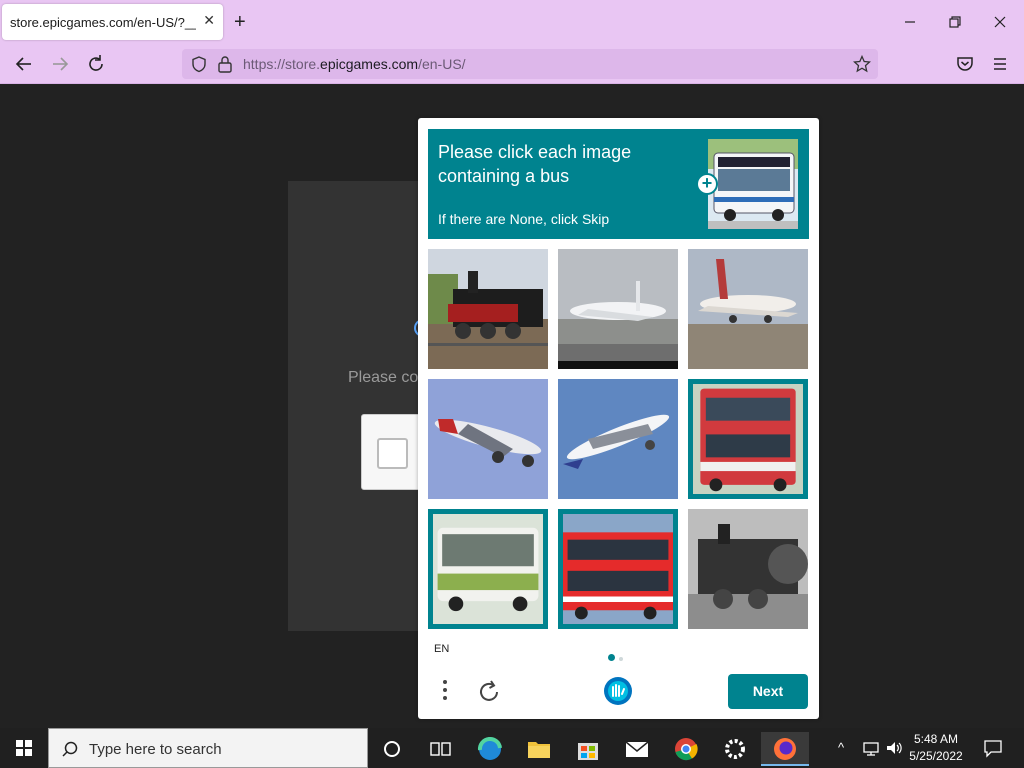 This screenshot has width=1024, height=768. What do you see at coordinates (753, 184) in the screenshot?
I see `example-image` at bounding box center [753, 184].